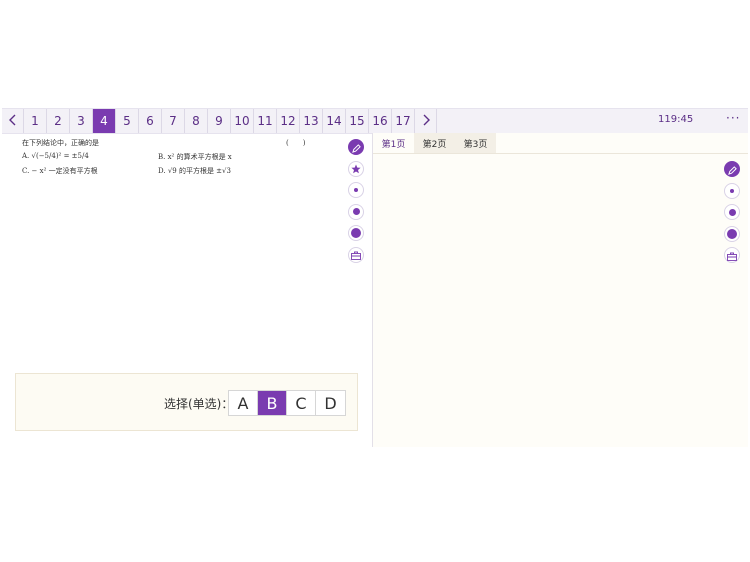  Describe the element at coordinates (242, 121) in the screenshot. I see `question-number-10: 10` at that location.